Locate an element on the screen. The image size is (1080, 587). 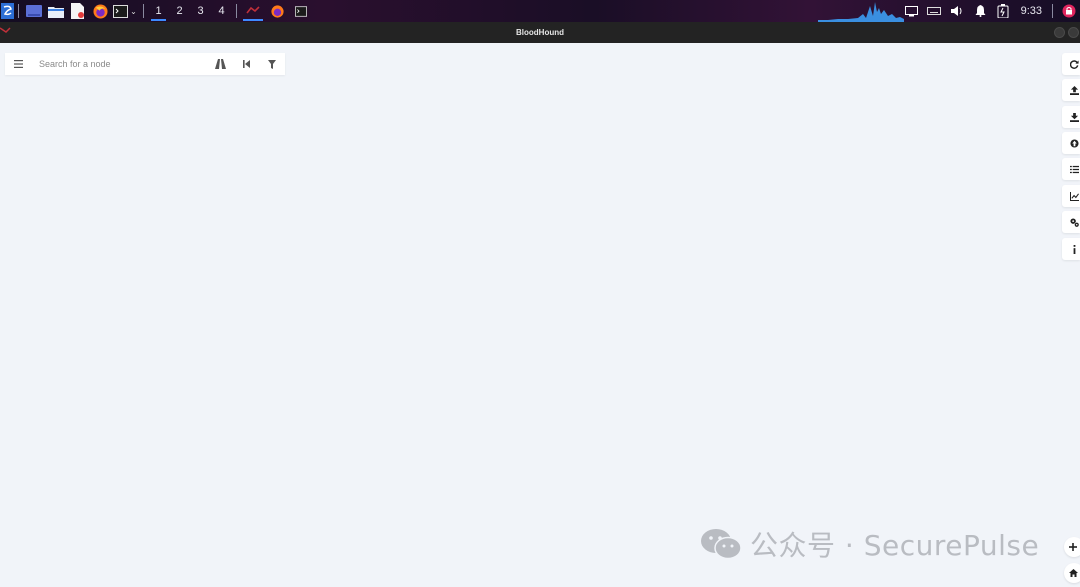
close-button is located at coordinates (1073, 32).